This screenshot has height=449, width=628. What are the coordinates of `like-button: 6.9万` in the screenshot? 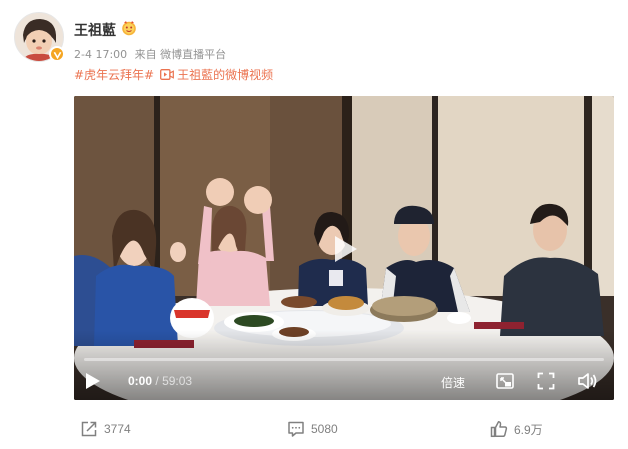 It's located at (516, 429).